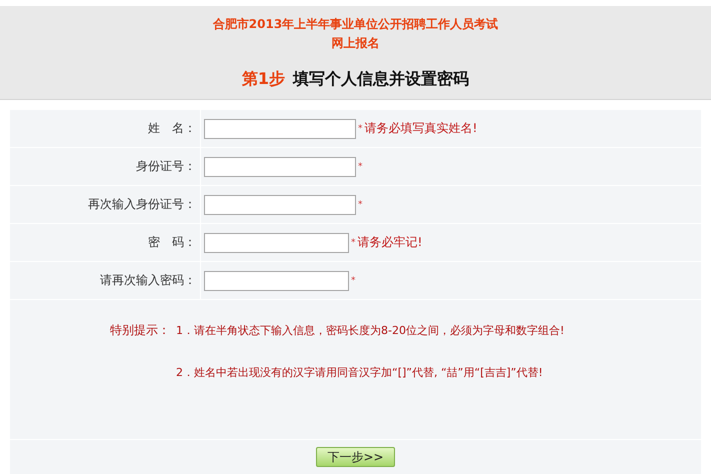  I want to click on notice-text: 2．姓名中若出现没有的汉字请用同音汉字加“[]”代替, “喆”用“[吉吉]”代替!, so click(359, 372).